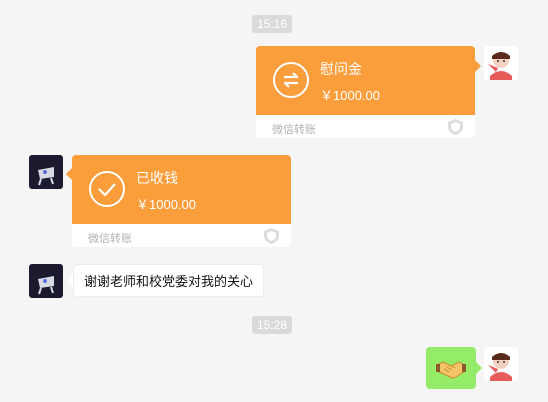 Image resolution: width=548 pixels, height=402 pixels. I want to click on timestamp-badge: 15:28, so click(272, 325).